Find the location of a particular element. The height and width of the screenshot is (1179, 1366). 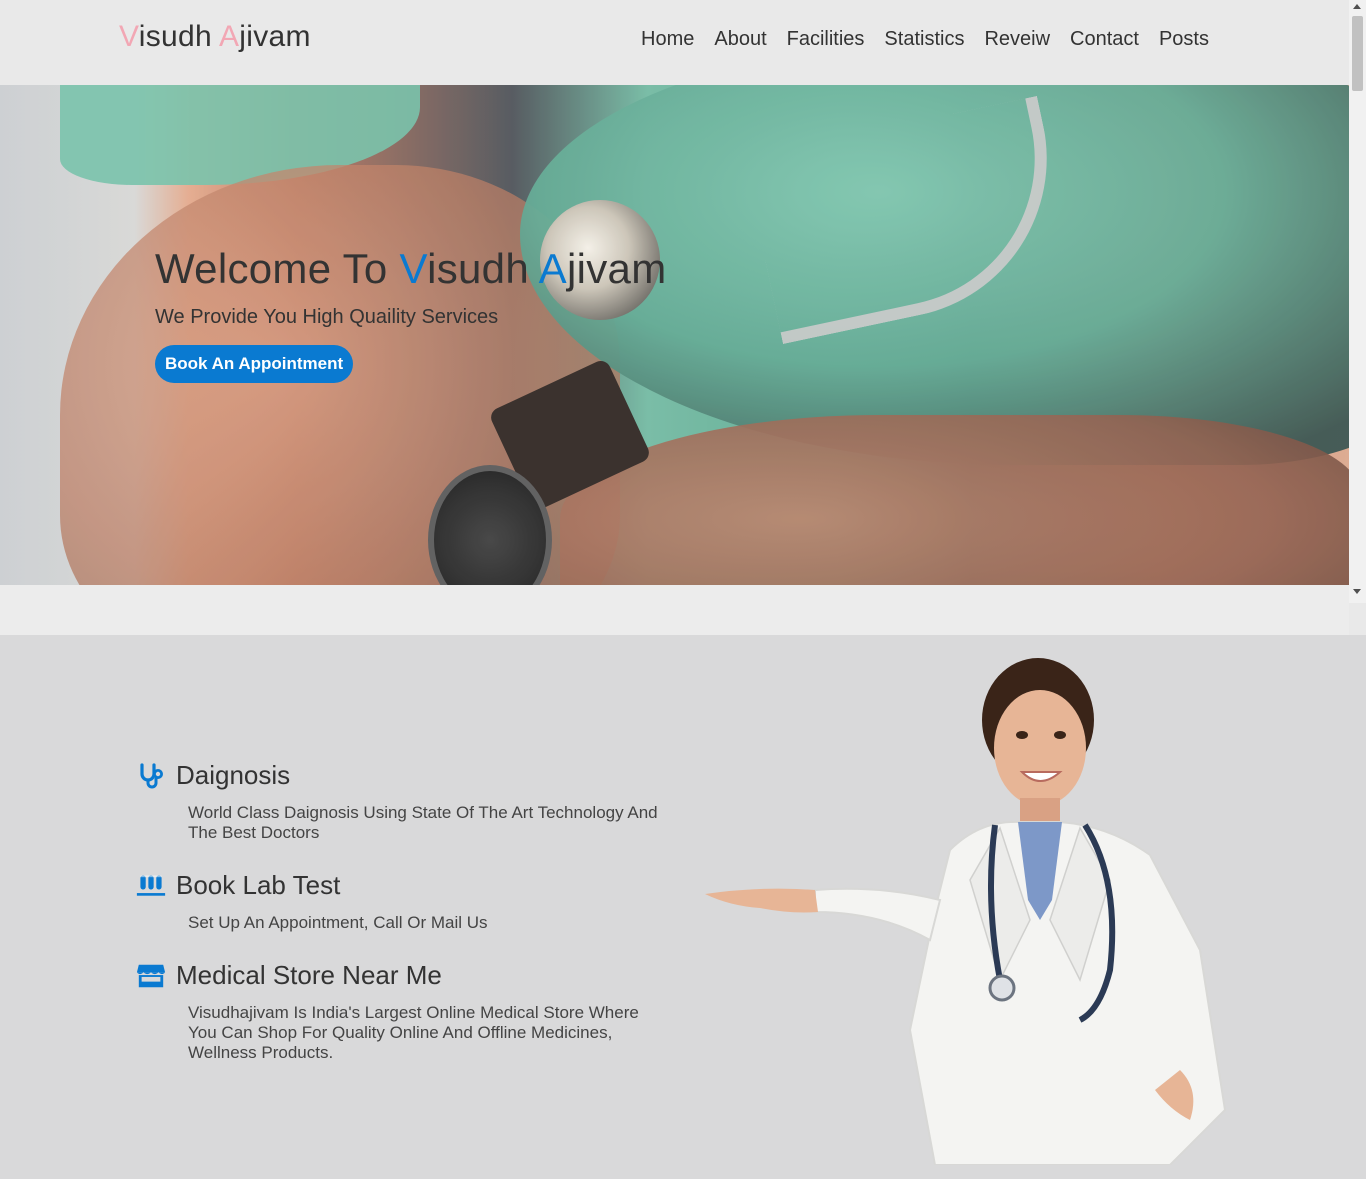

site-logo: Visudh Ajivam is located at coordinates (215, 37).